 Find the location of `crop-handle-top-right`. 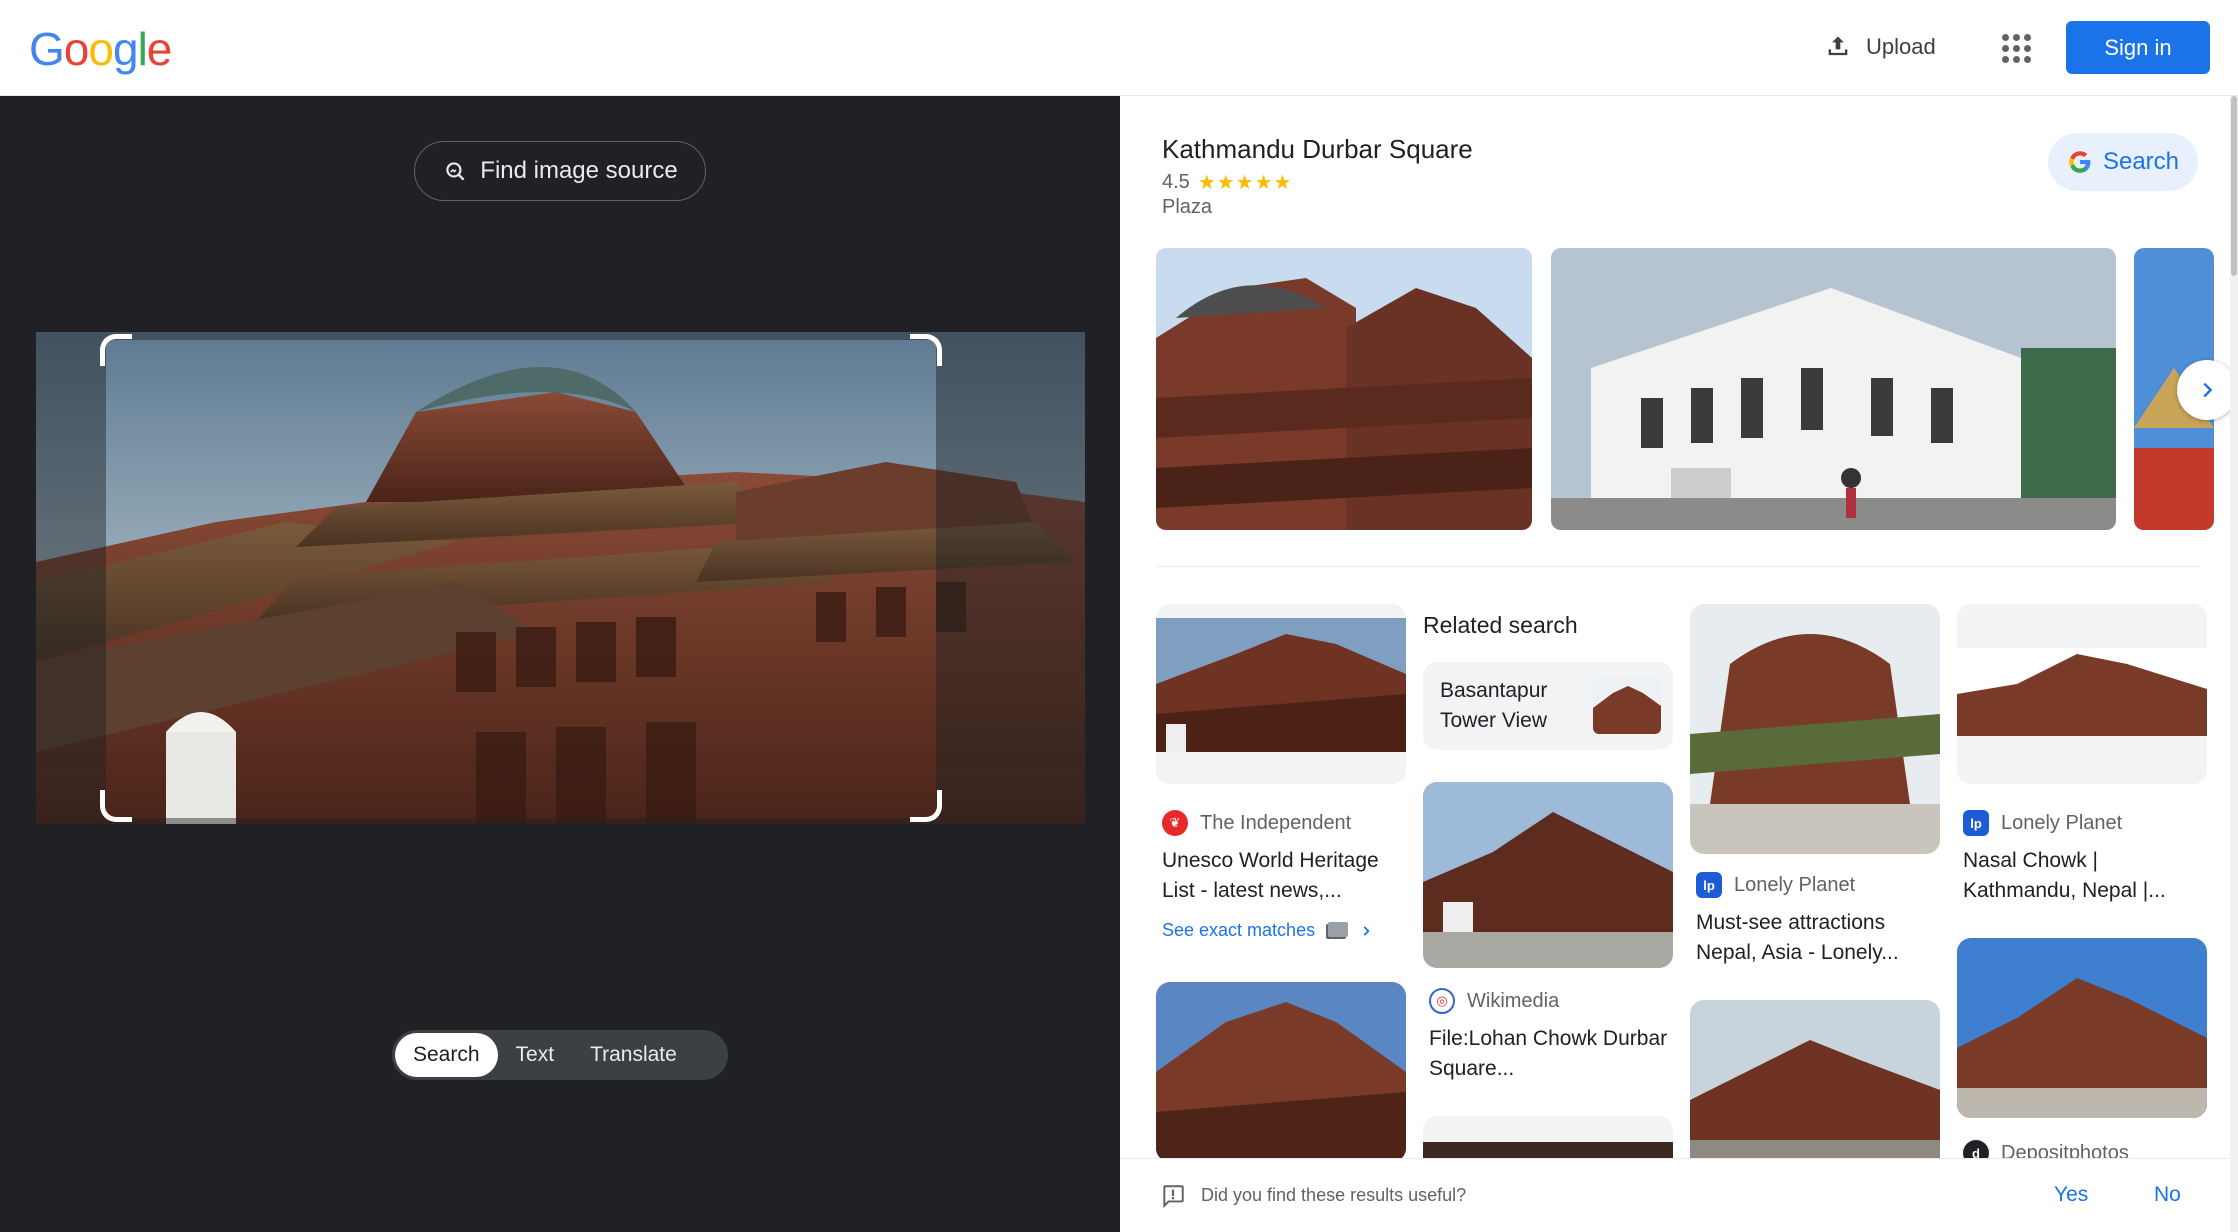

crop-handle-top-right is located at coordinates (926, 350).